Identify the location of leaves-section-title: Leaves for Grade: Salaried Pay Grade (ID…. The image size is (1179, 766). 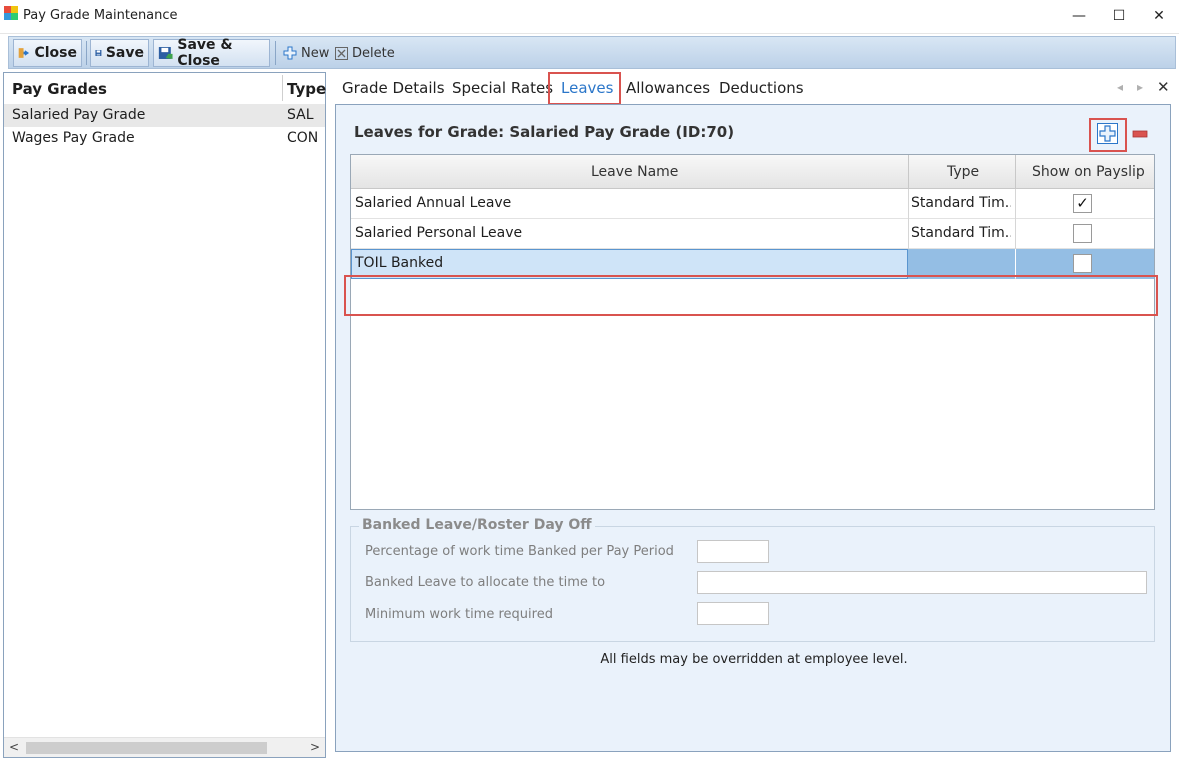
(544, 132).